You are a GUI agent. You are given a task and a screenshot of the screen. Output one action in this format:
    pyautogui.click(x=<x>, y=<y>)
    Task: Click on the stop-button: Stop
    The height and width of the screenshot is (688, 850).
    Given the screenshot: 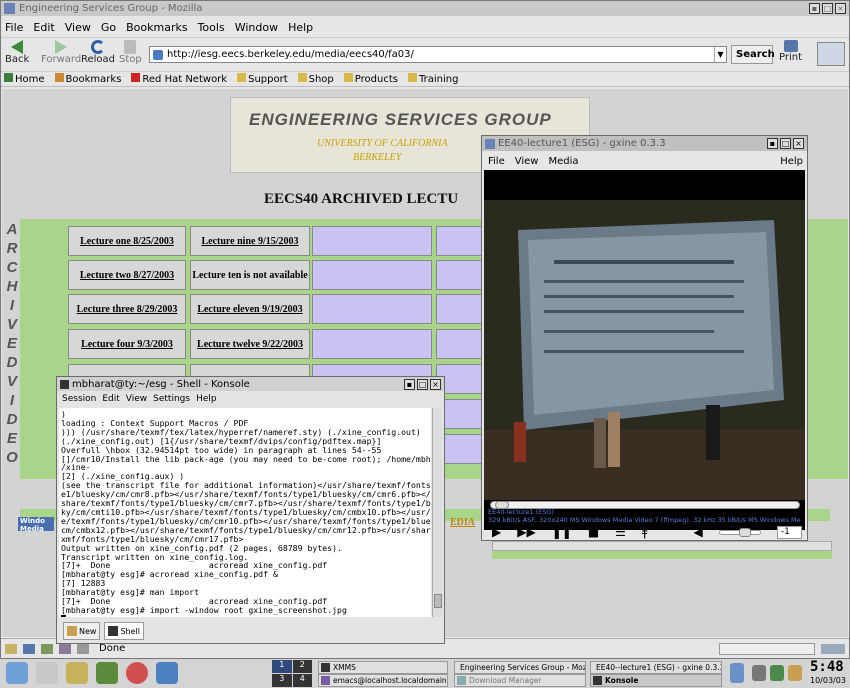 What is the action you would take?
    pyautogui.click(x=130, y=52)
    